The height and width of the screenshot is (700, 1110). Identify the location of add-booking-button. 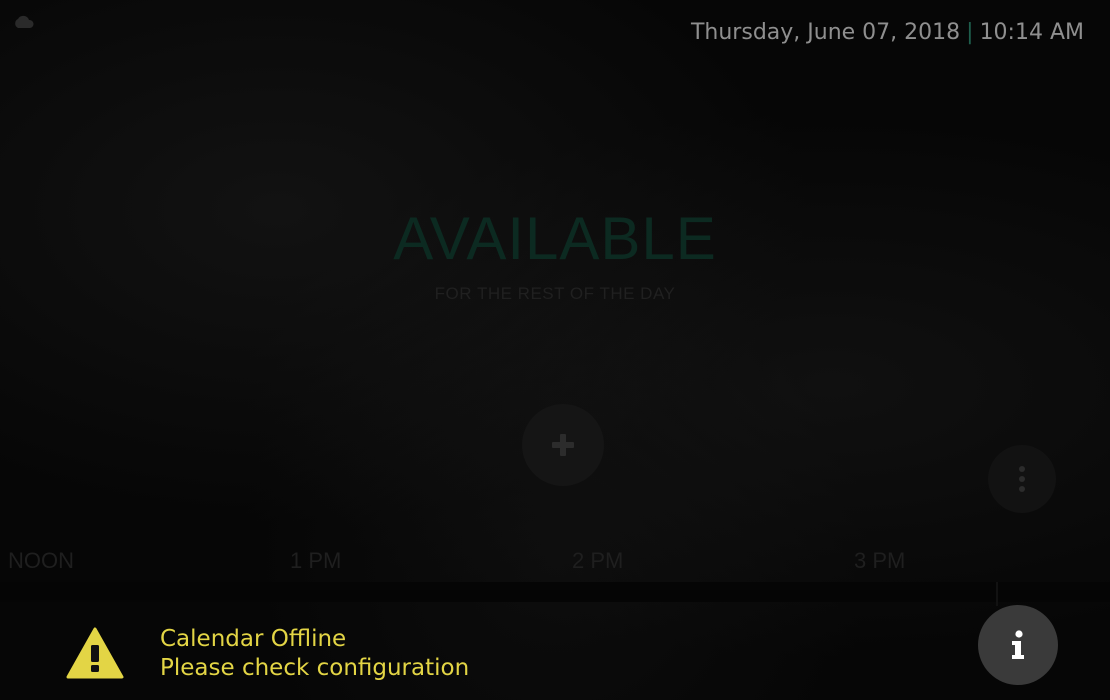
(563, 445).